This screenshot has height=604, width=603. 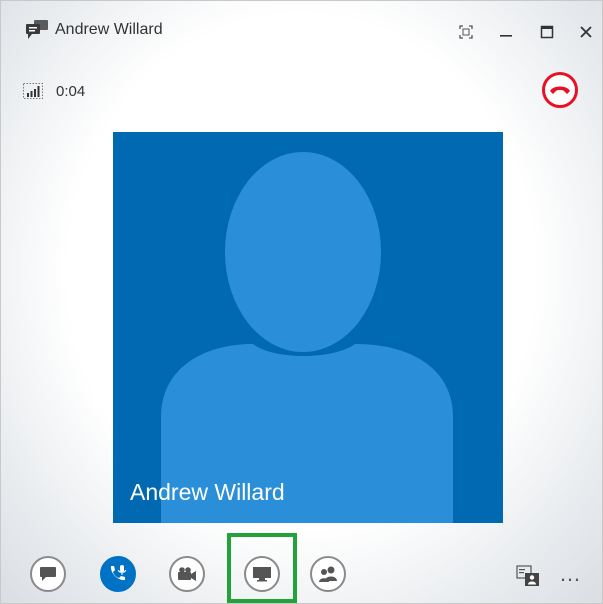 What do you see at coordinates (262, 568) in the screenshot?
I see `present-highlight-box` at bounding box center [262, 568].